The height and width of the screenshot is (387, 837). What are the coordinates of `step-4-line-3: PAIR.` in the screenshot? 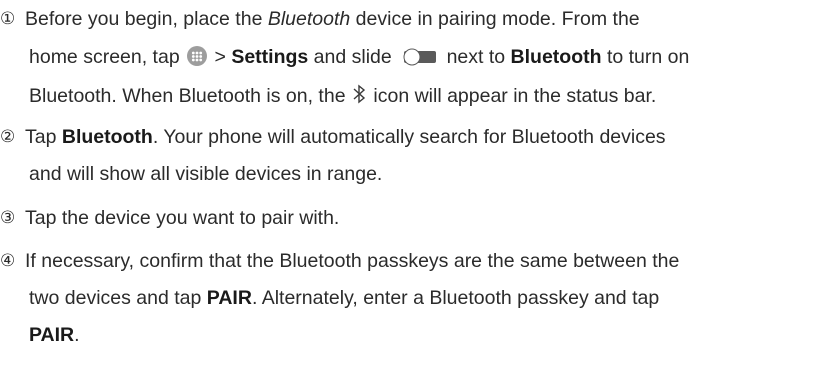 It's located at (54, 335).